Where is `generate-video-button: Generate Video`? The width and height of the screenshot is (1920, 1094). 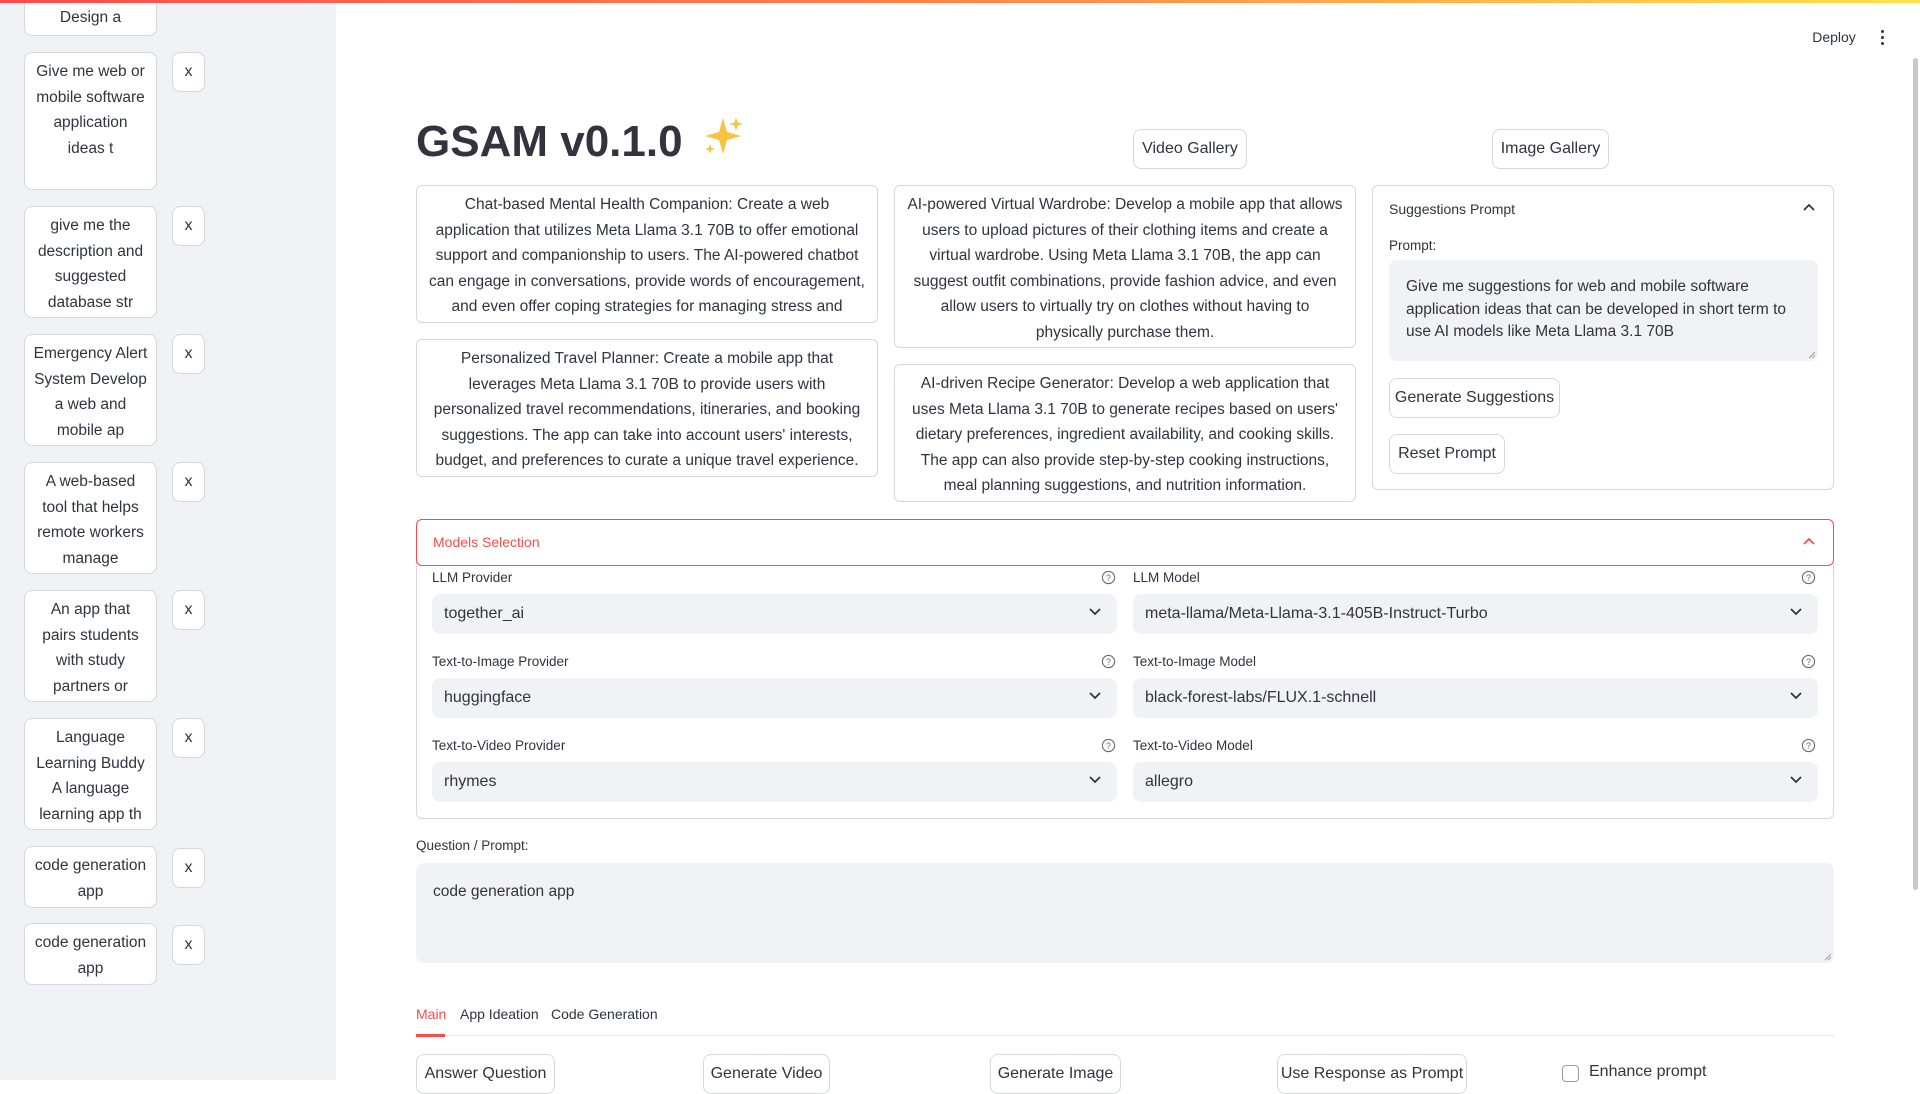
generate-video-button: Generate Video is located at coordinates (766, 1074).